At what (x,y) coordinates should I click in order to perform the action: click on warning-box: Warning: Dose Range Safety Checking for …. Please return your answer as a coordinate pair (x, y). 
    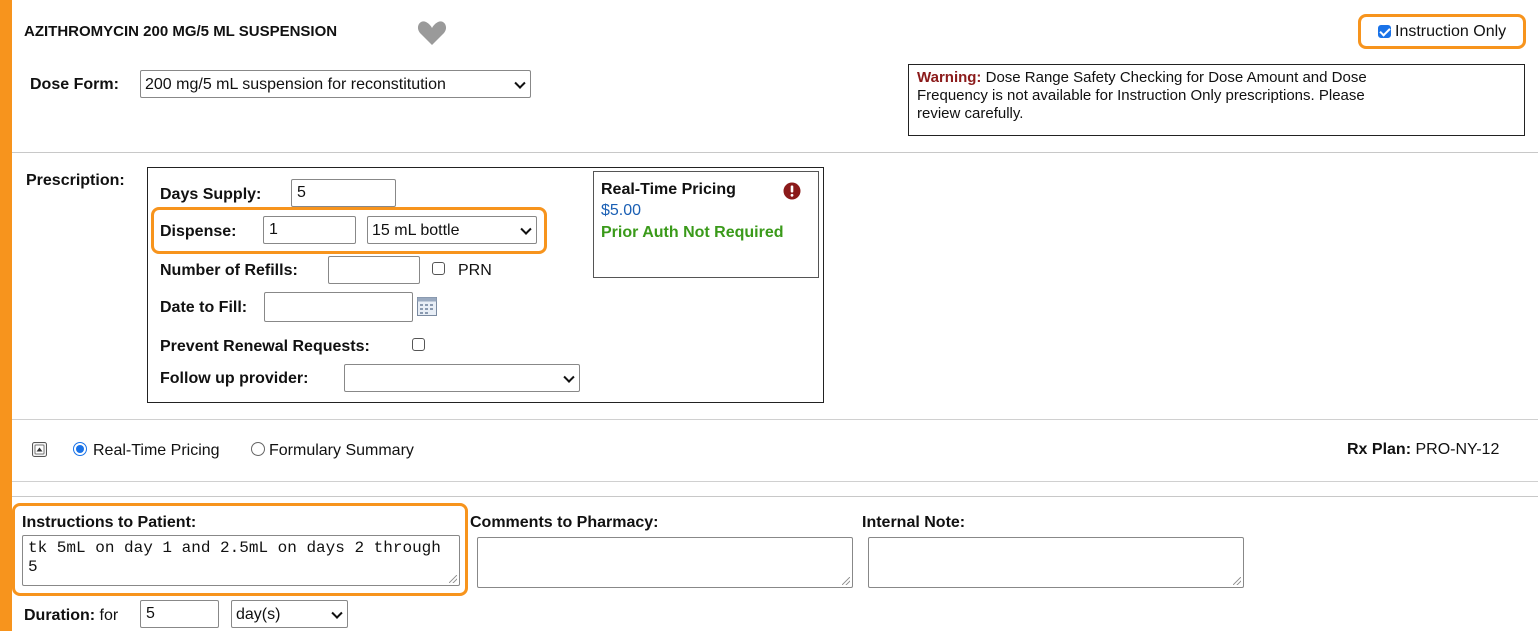
    Looking at the image, I should click on (1216, 100).